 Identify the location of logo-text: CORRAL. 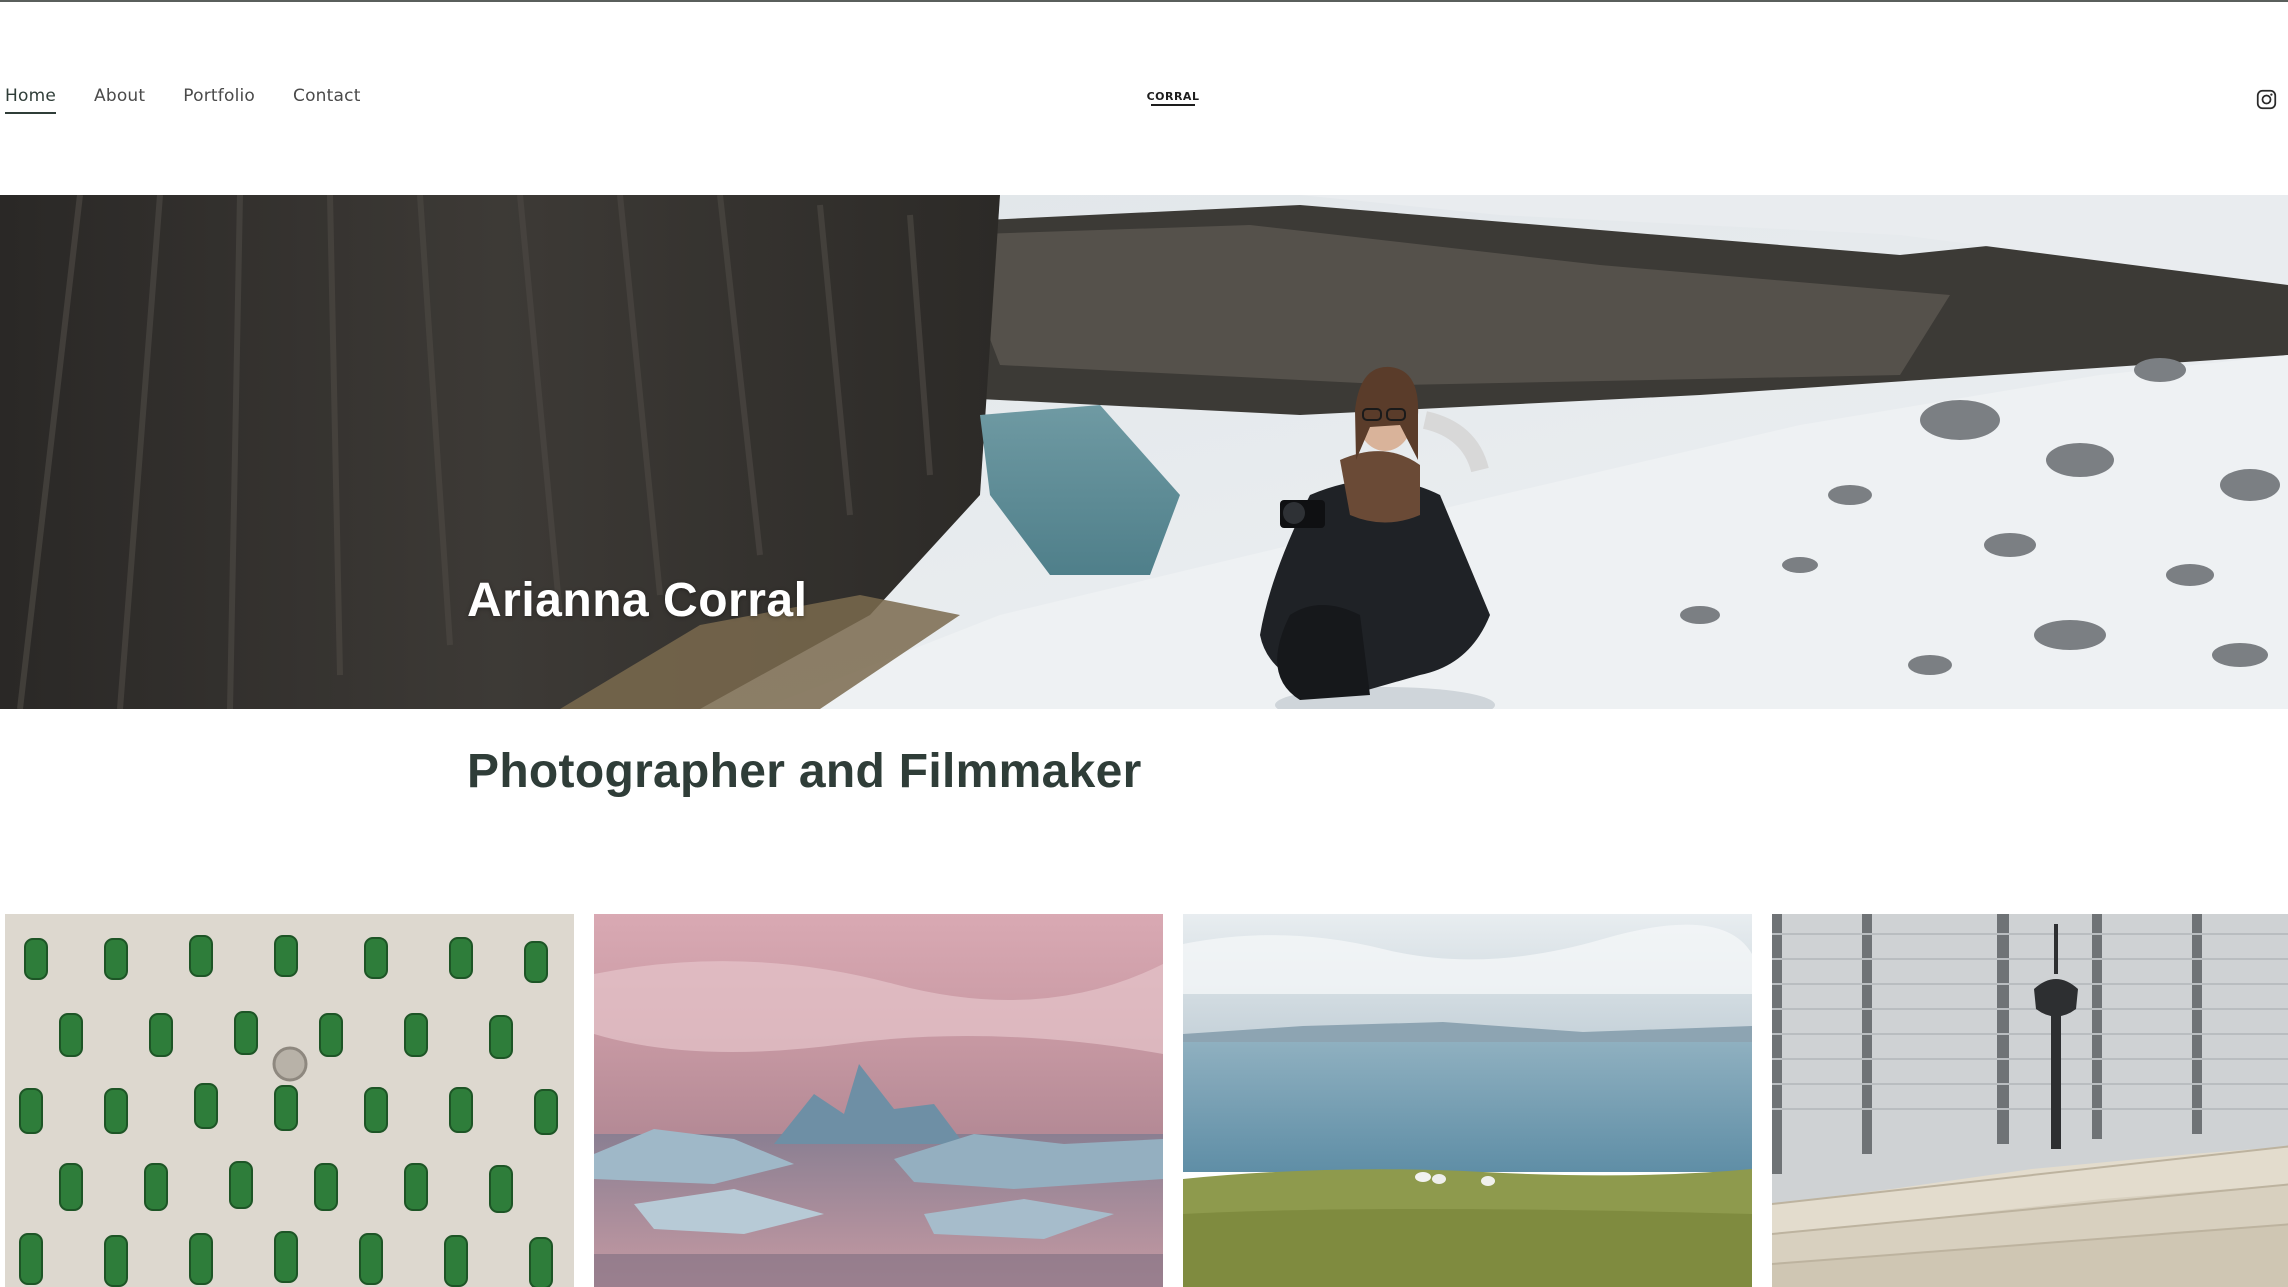
(1173, 96).